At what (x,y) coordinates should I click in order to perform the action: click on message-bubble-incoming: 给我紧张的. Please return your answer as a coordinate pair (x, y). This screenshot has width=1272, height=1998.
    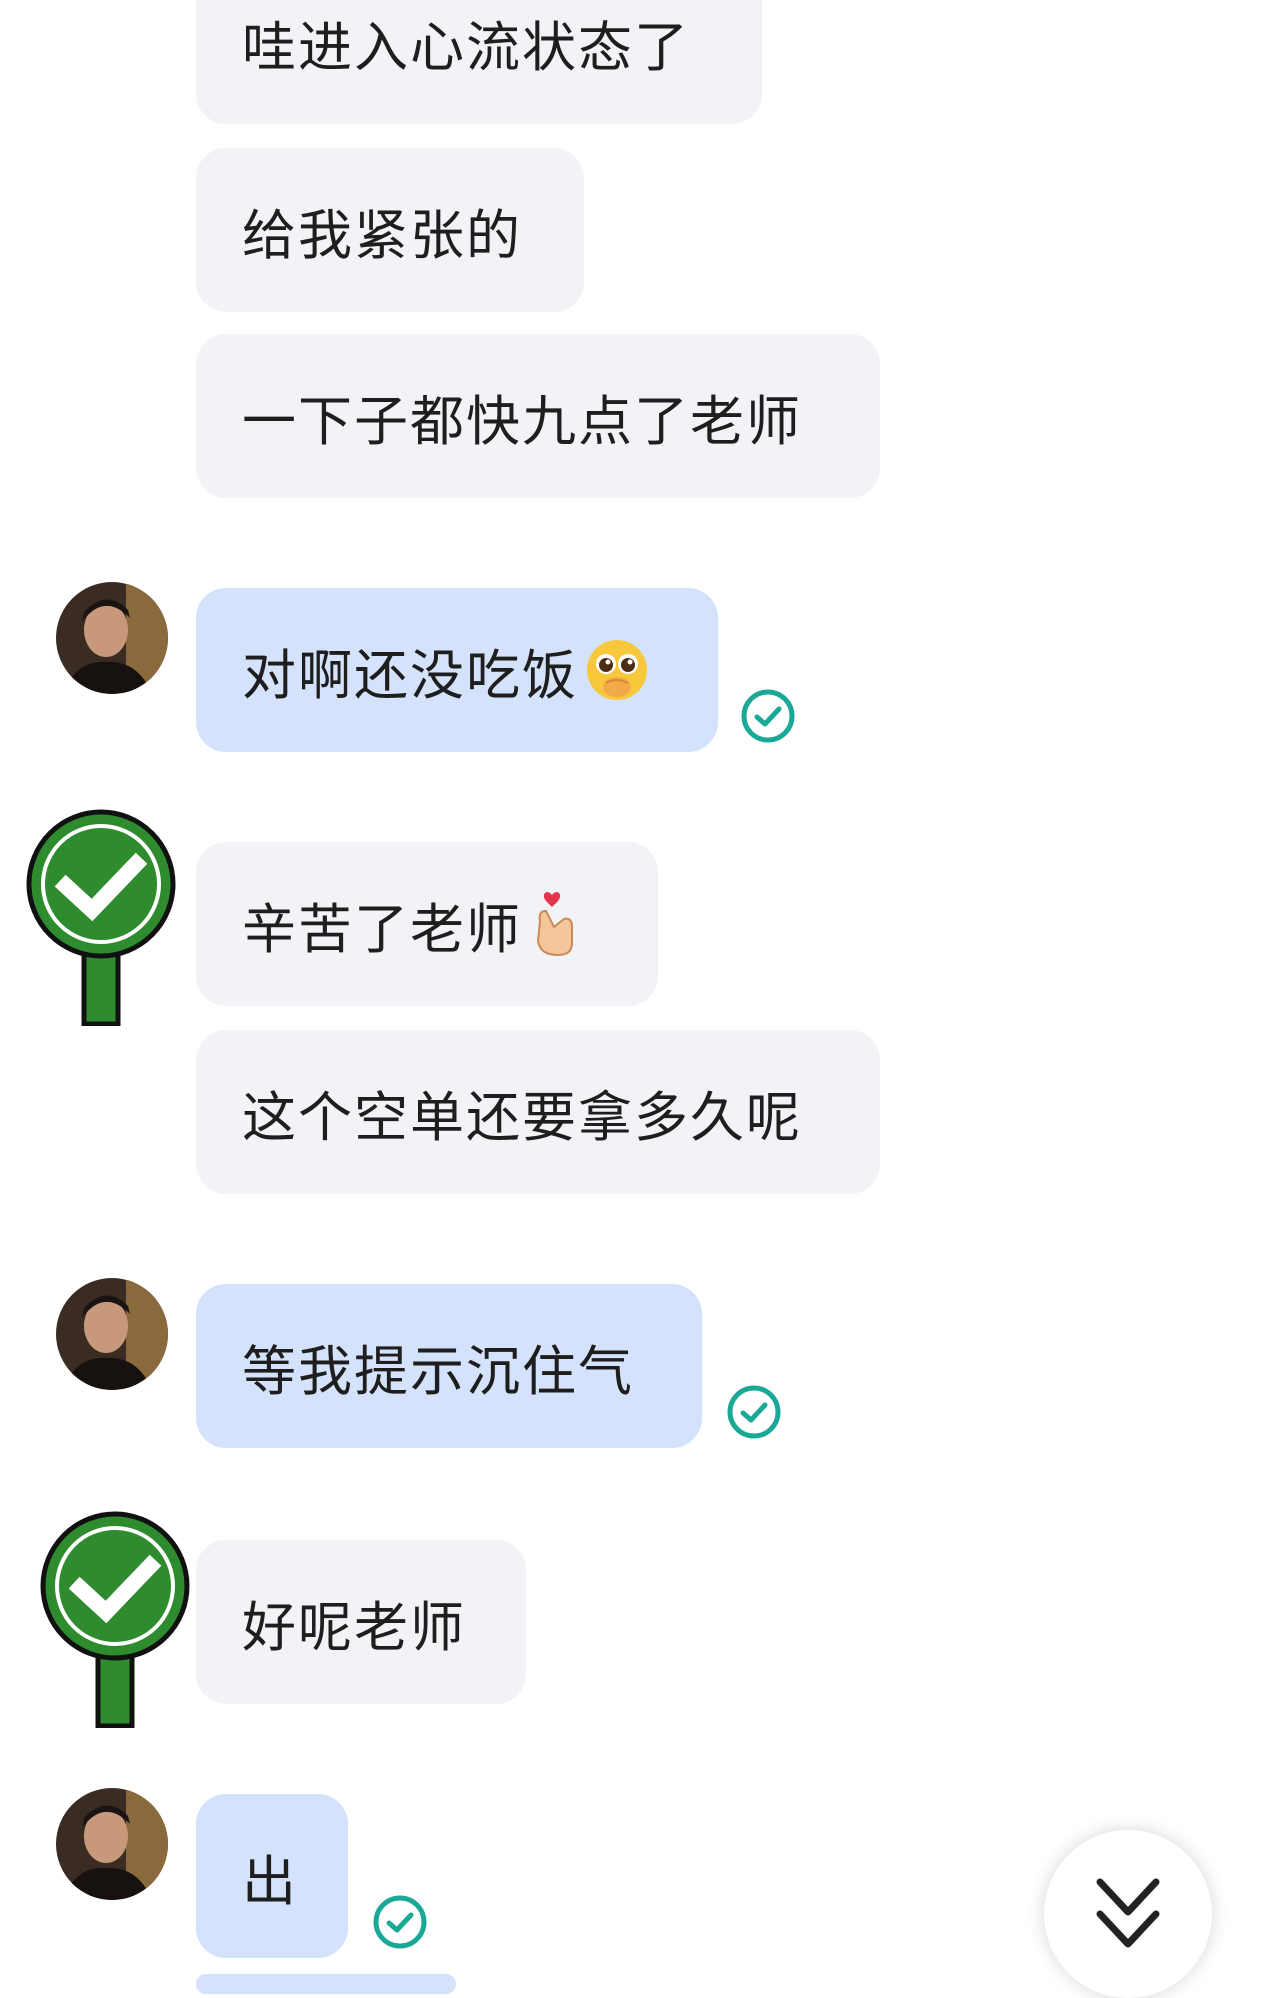
    Looking at the image, I should click on (390, 230).